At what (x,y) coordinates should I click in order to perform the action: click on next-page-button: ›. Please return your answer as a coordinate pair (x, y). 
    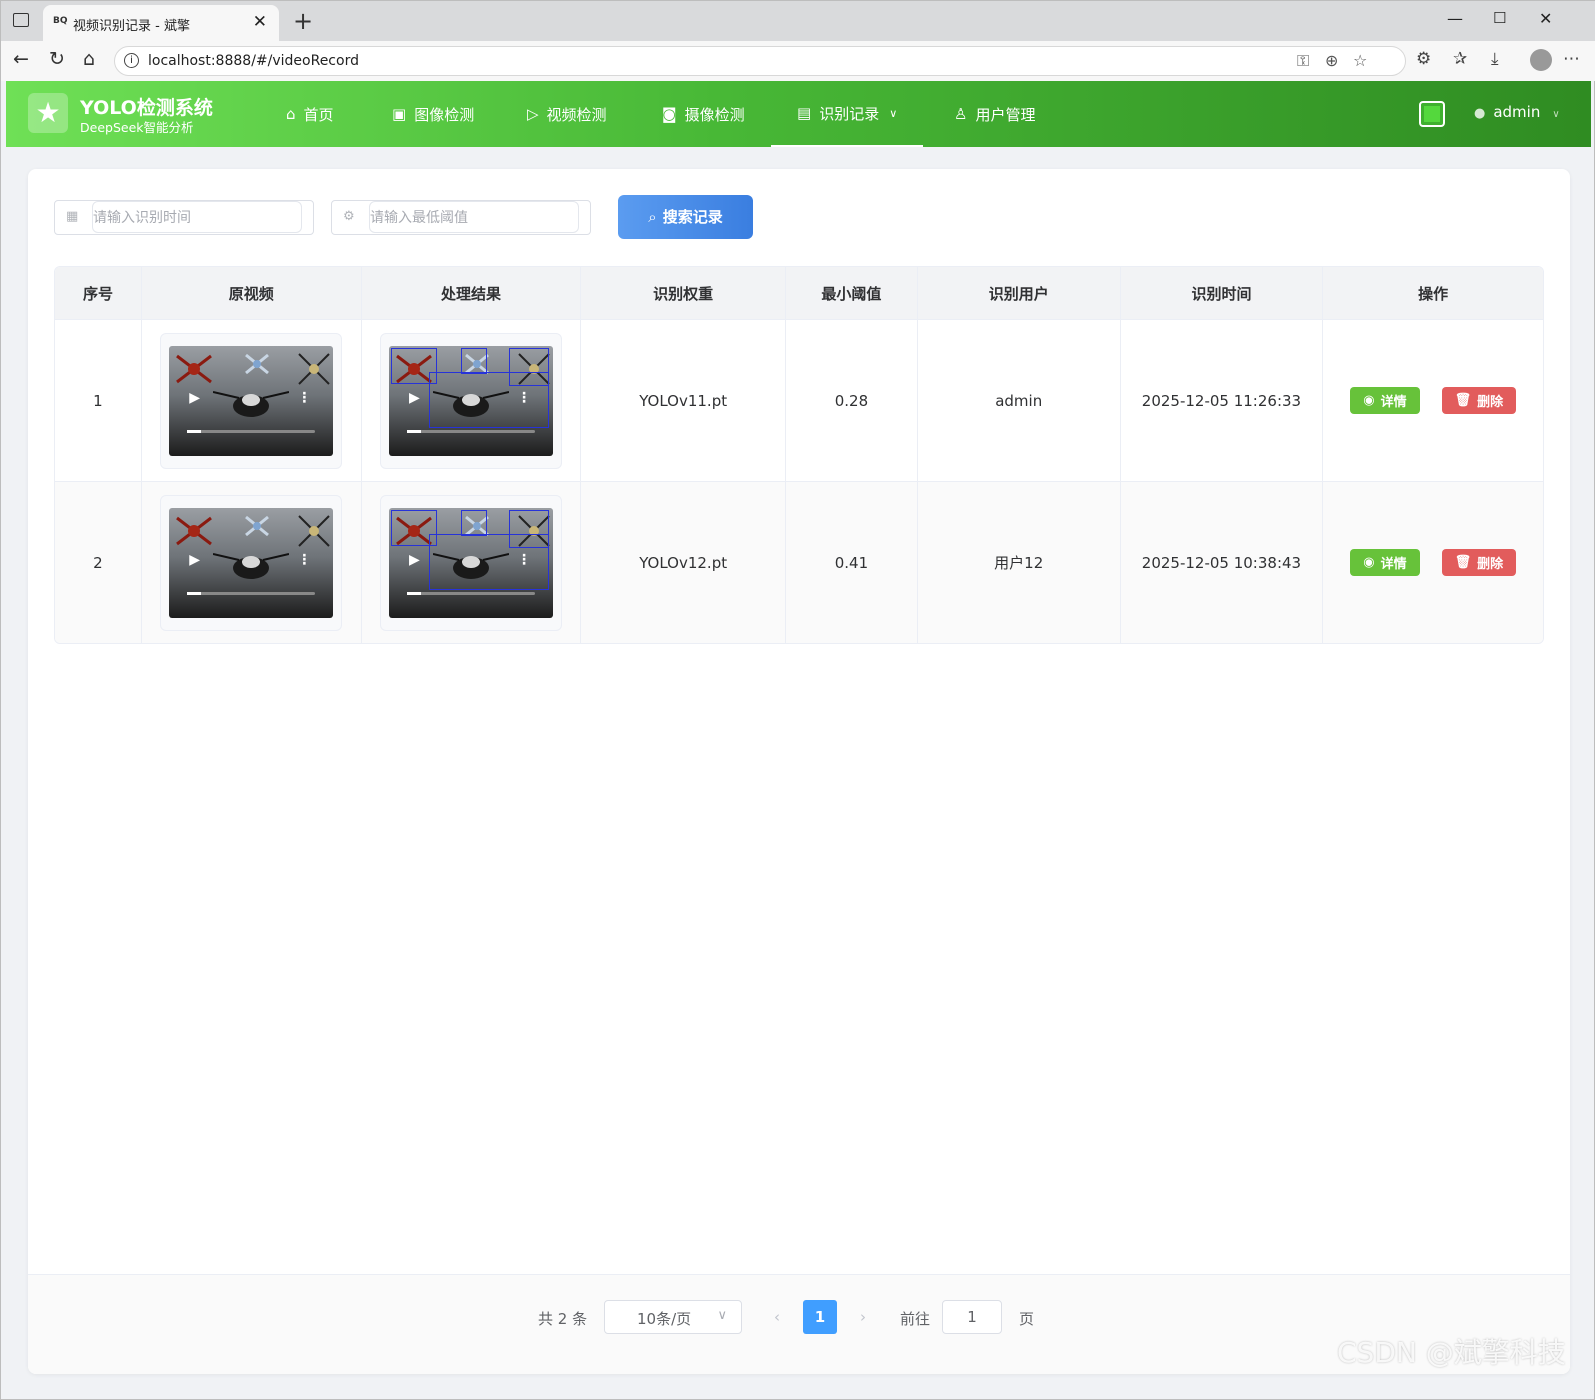
    Looking at the image, I should click on (863, 1317).